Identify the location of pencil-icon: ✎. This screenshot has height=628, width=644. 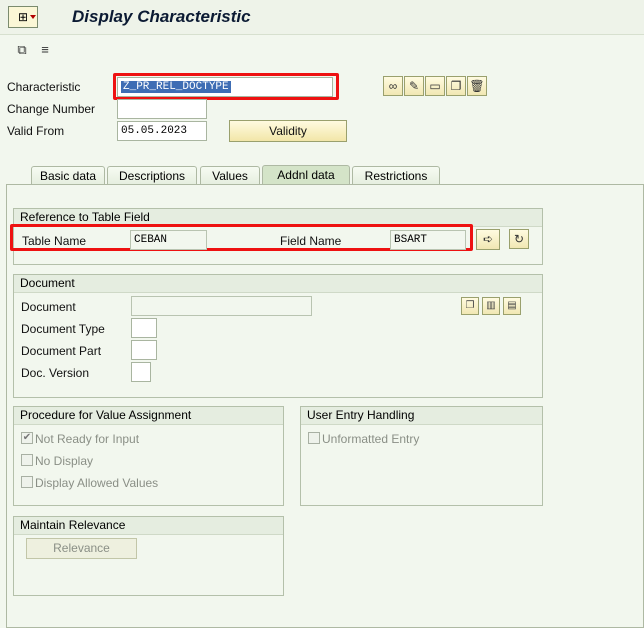
(414, 86).